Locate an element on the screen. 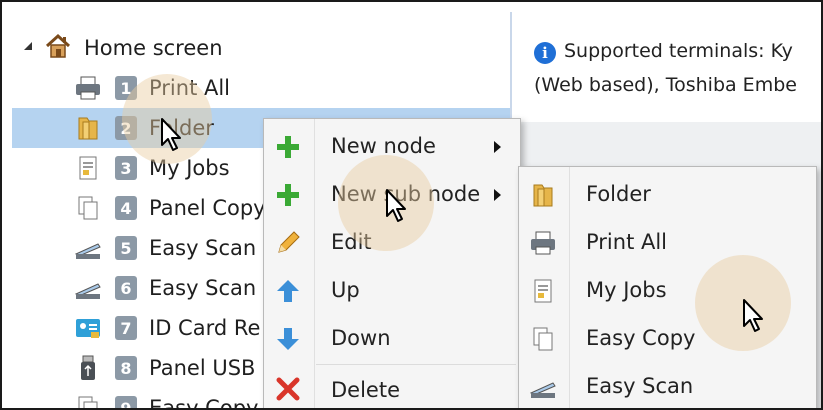 The height and width of the screenshot is (410, 823). menu-item-delete: Delete is located at coordinates (392, 386).